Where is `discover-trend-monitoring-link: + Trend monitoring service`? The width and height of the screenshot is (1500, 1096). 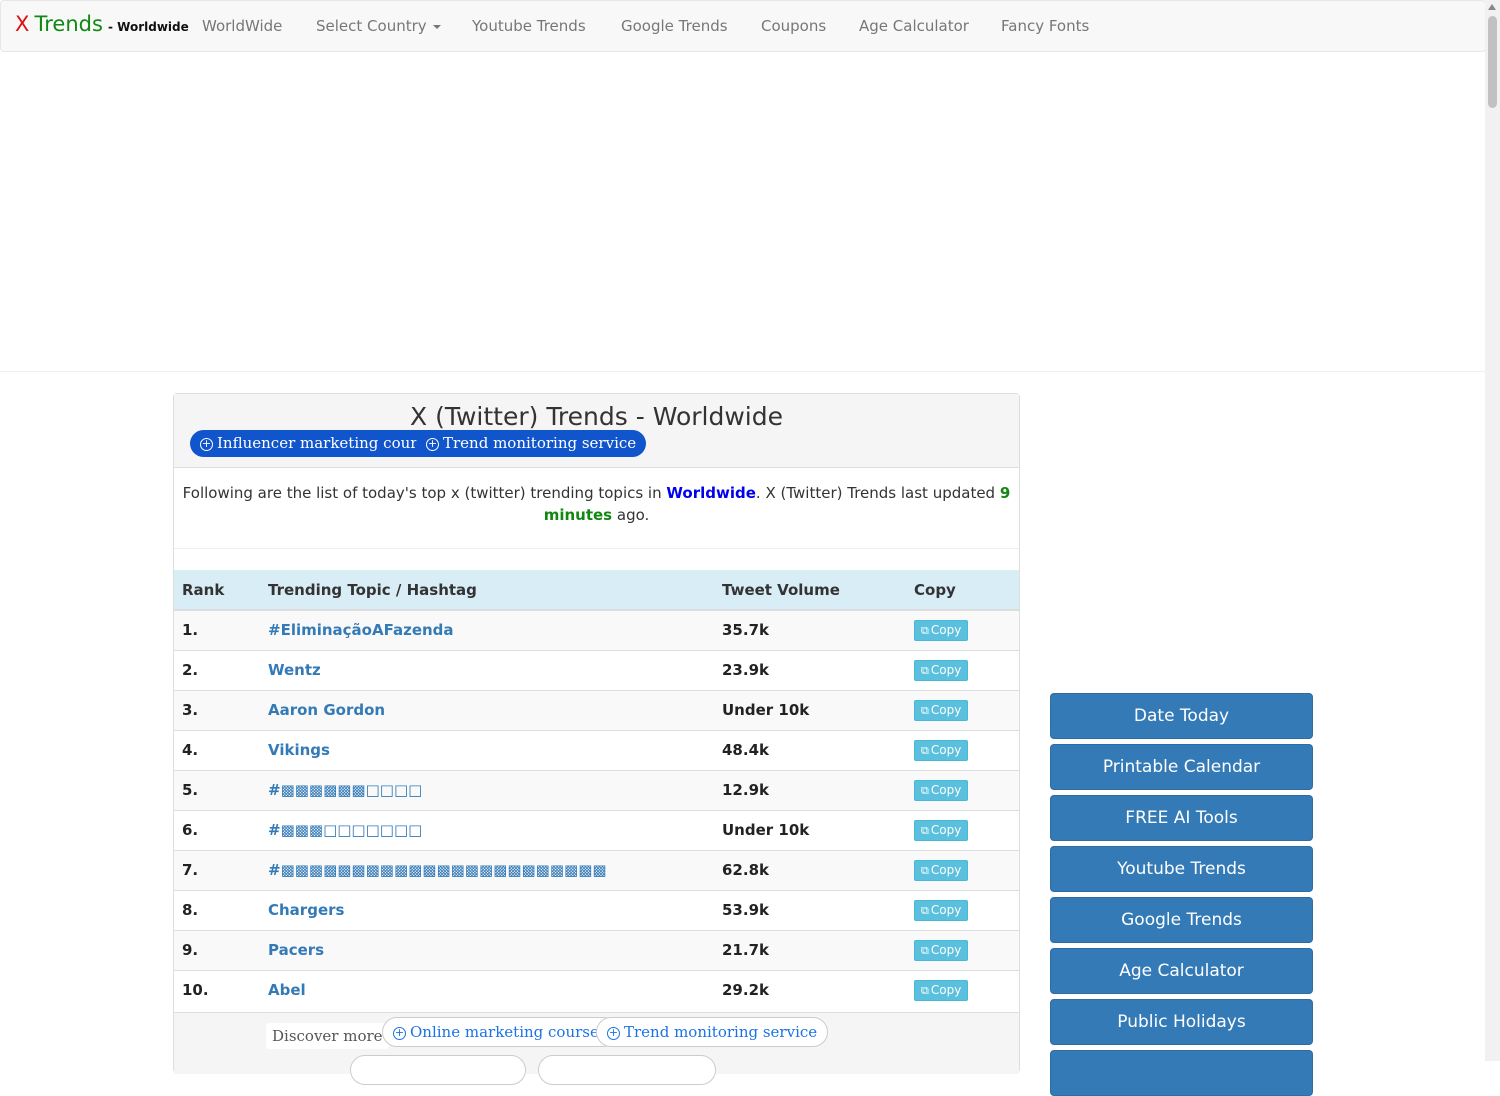
discover-trend-monitoring-link: + Trend monitoring service is located at coordinates (712, 1032).